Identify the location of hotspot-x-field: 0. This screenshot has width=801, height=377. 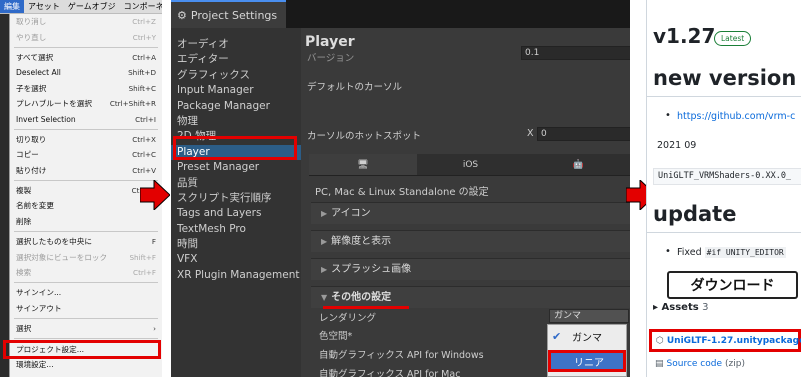
(583, 134).